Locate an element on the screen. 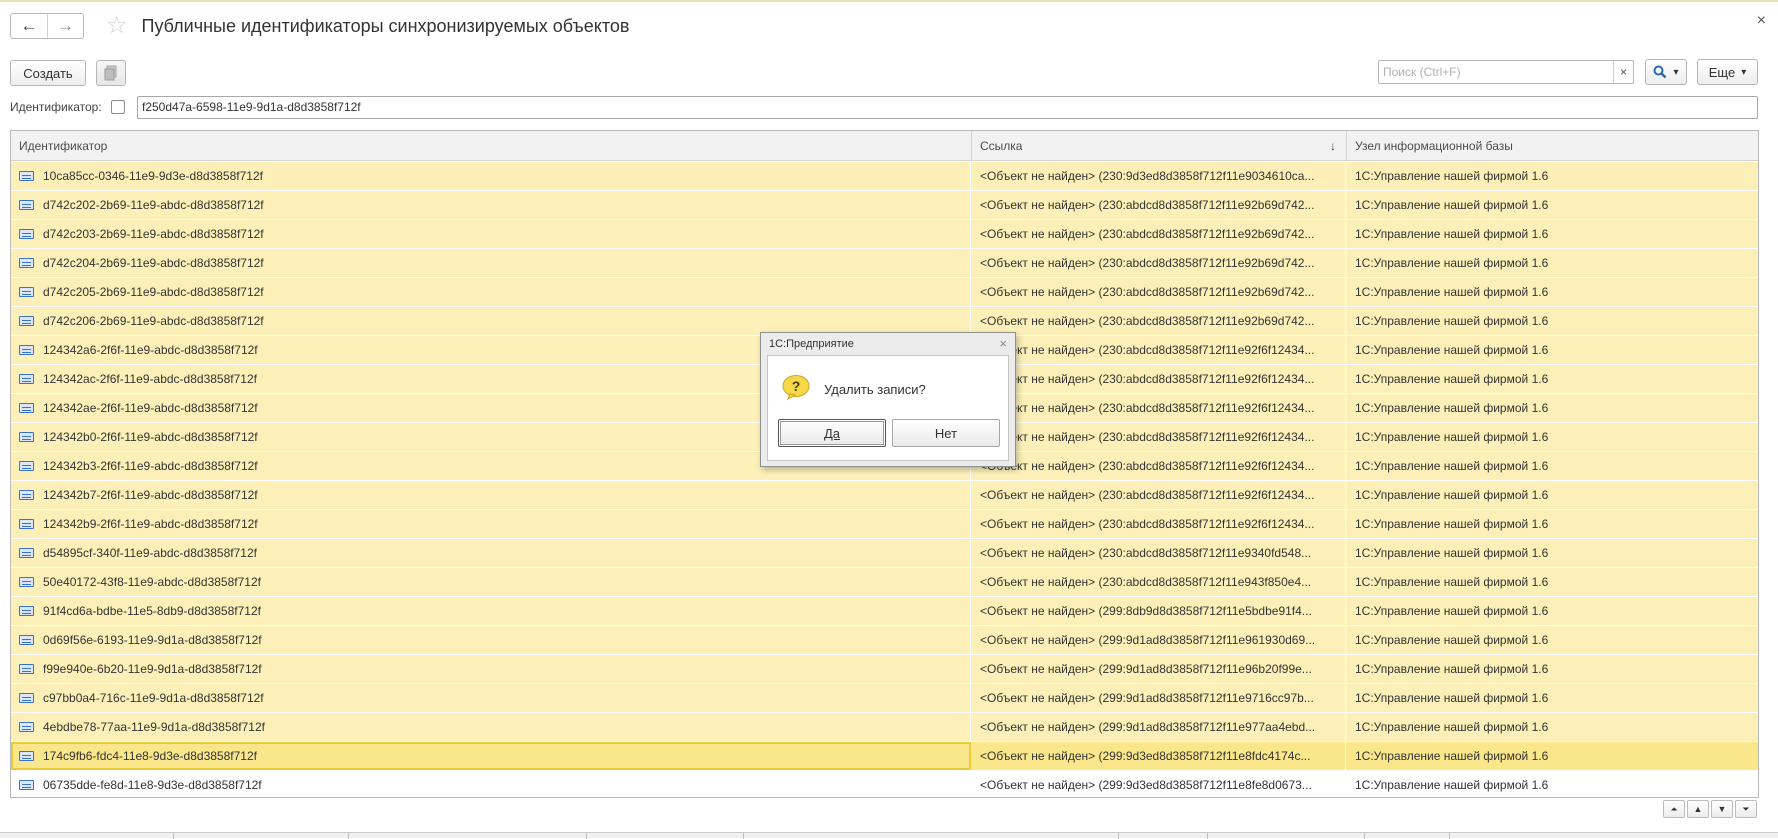 This screenshot has width=1778, height=839. copy-button is located at coordinates (111, 73).